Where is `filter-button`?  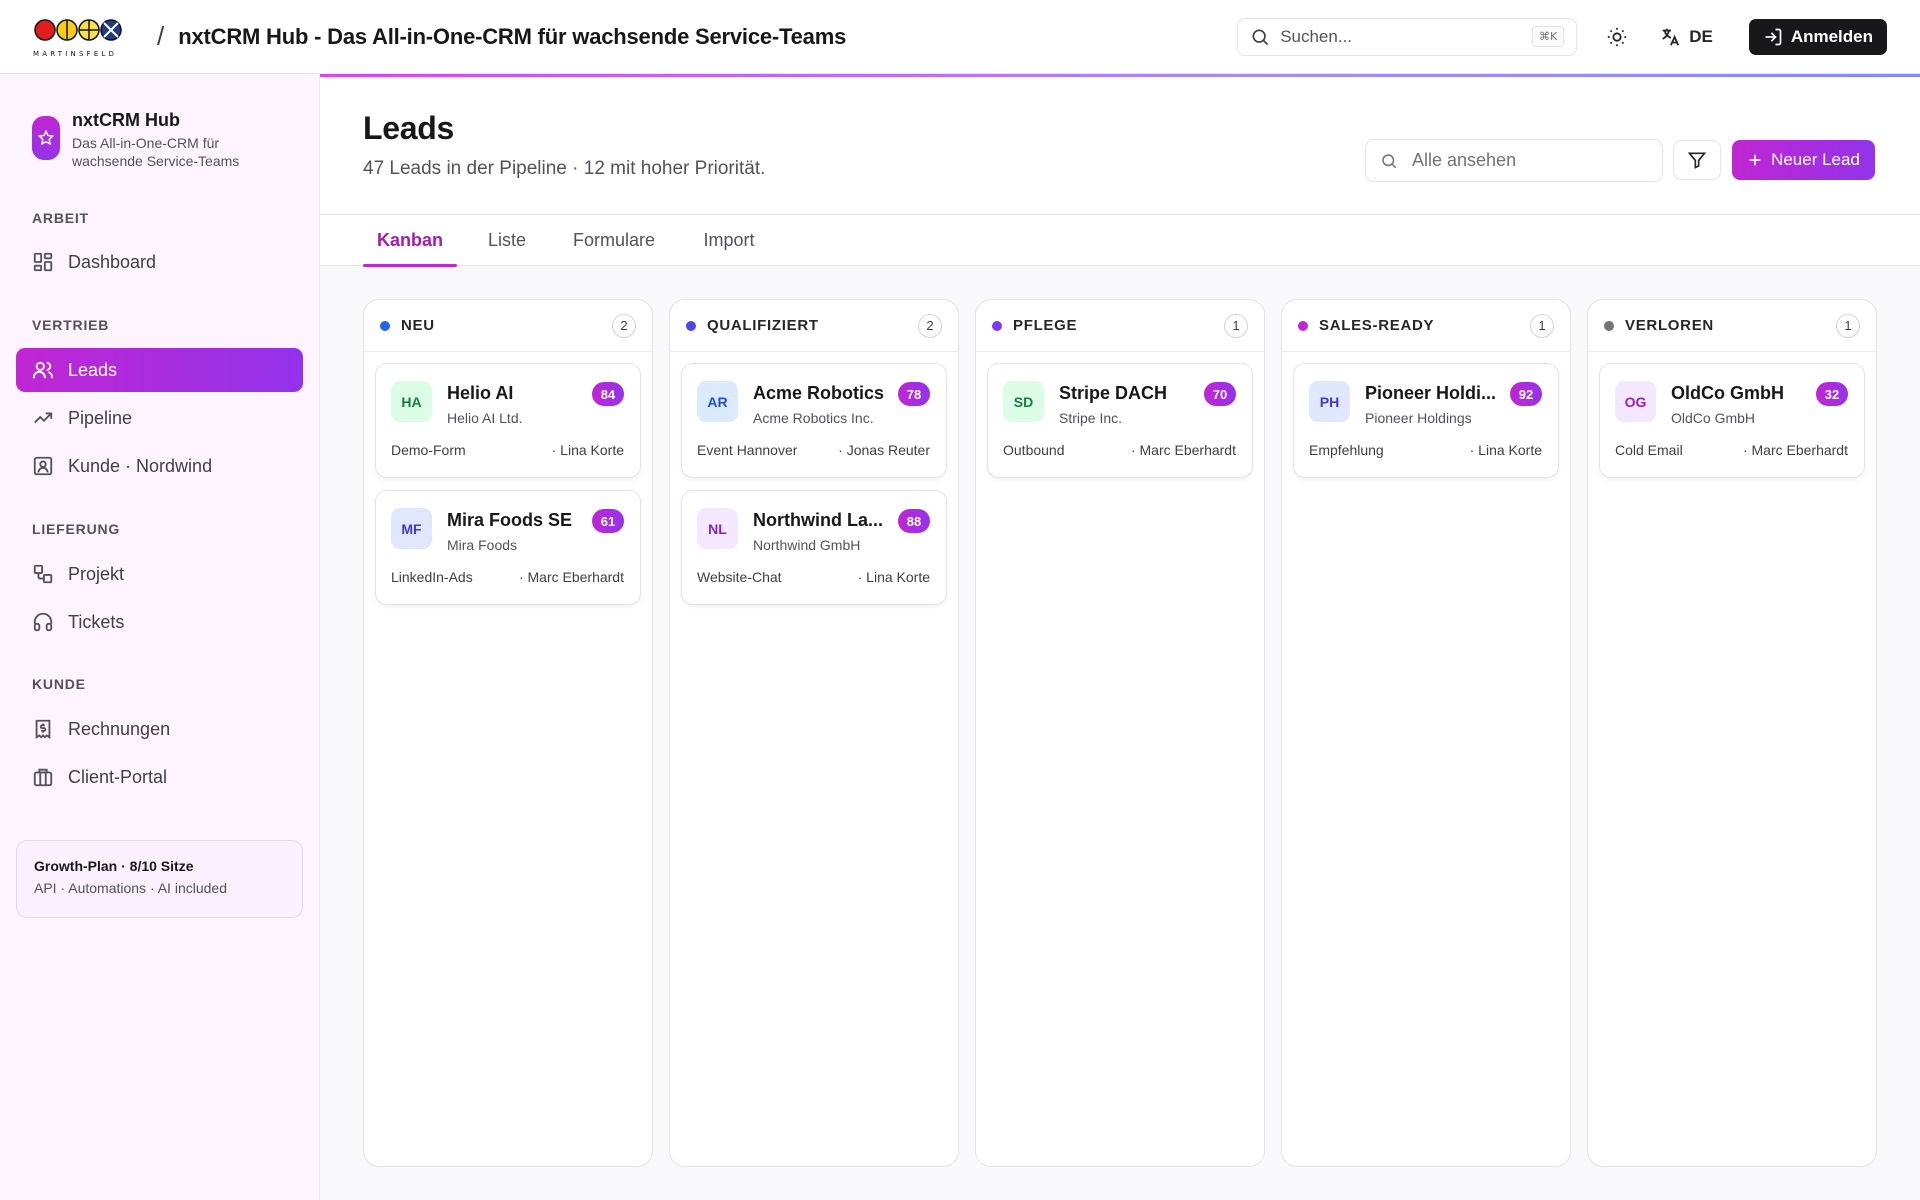 filter-button is located at coordinates (1697, 160).